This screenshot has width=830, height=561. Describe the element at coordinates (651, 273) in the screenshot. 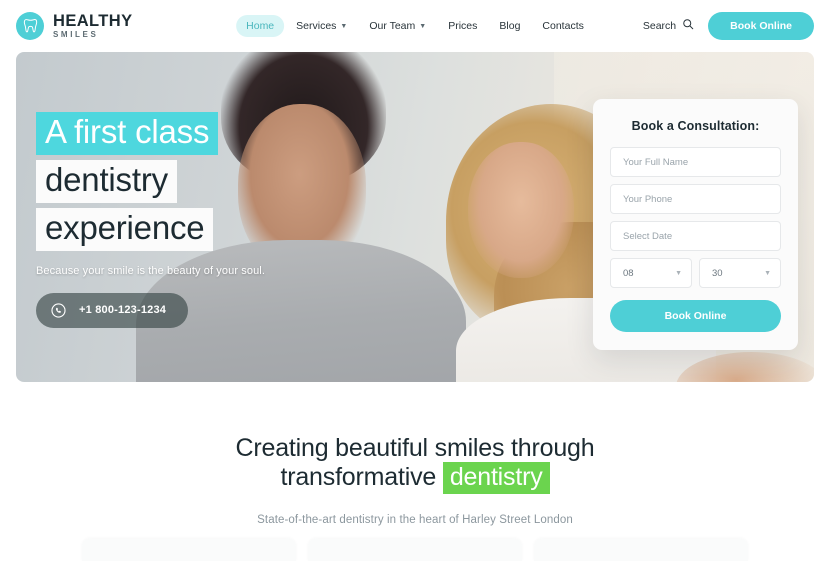

I see `hour-select: 08 ▼` at that location.